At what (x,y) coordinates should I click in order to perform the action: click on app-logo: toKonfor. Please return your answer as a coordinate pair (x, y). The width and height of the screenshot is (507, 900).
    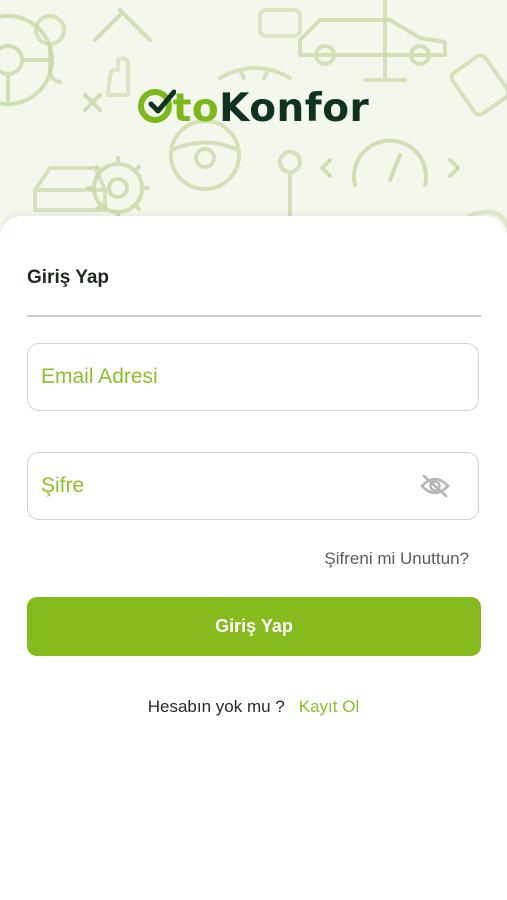
    Looking at the image, I should click on (253, 109).